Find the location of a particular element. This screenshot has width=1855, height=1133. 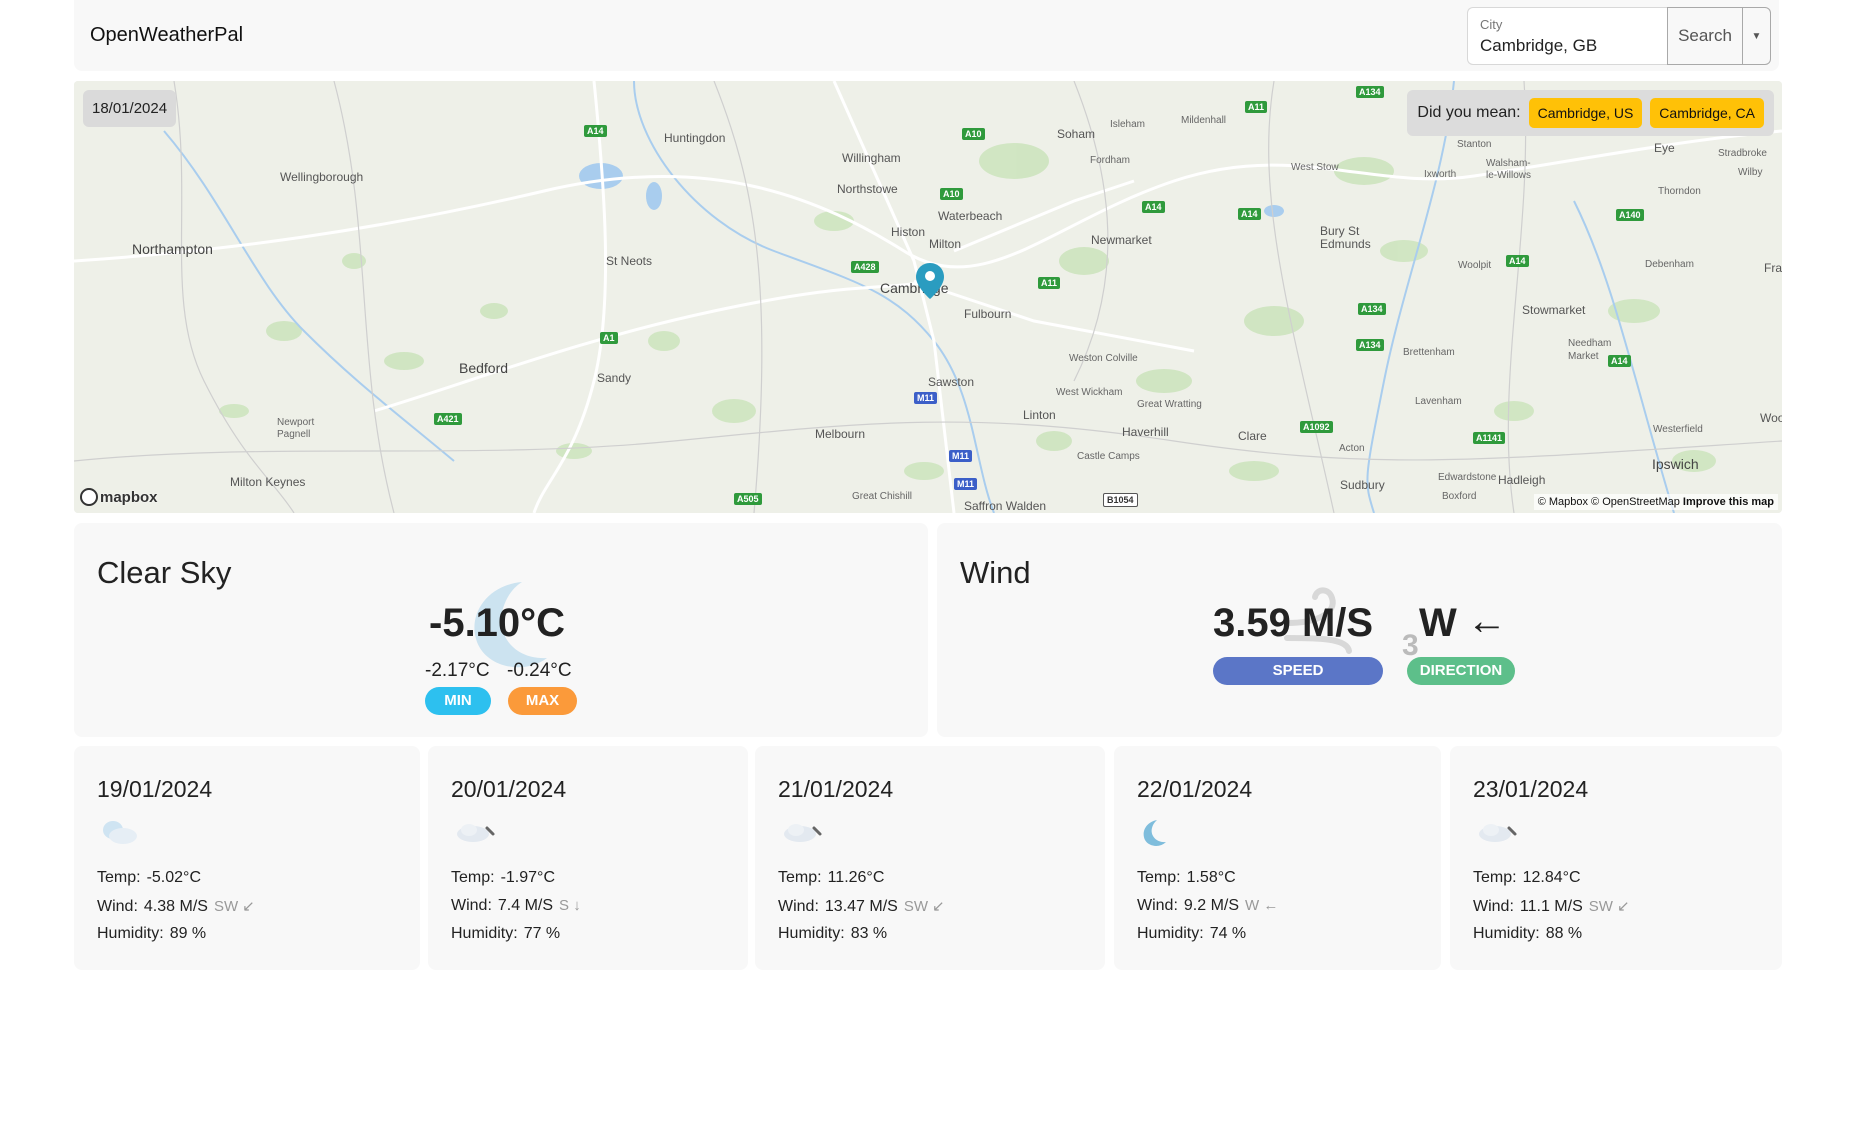

city-search-group: City Cambridge, GB Search ▼ is located at coordinates (1619, 36).